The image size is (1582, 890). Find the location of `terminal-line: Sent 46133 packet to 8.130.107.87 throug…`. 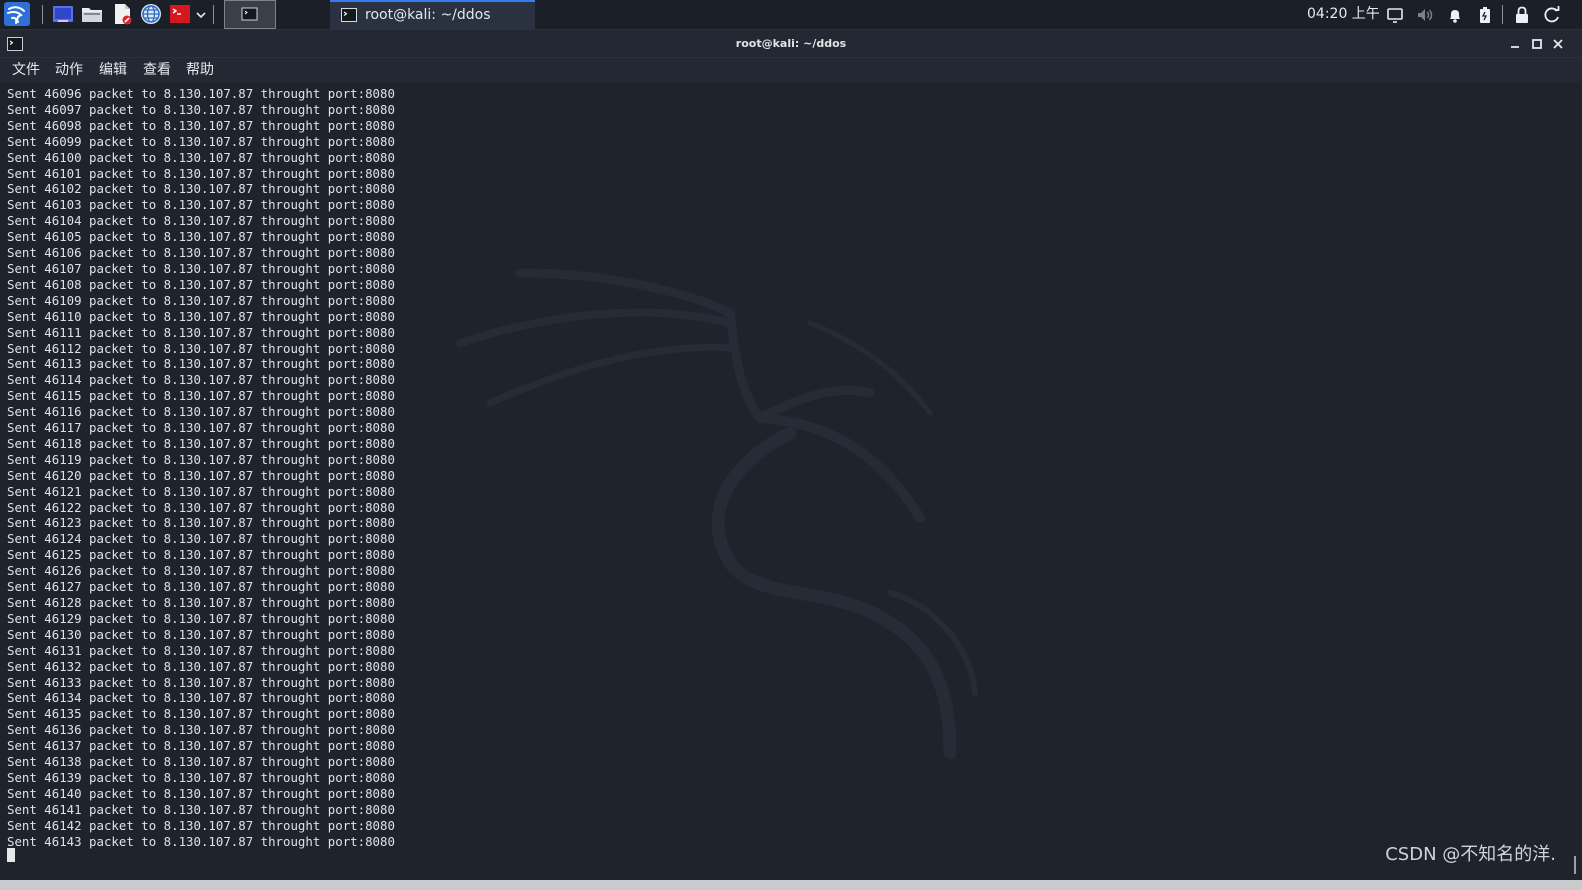

terminal-line: Sent 46133 packet to 8.130.107.87 throug… is located at coordinates (201, 682).